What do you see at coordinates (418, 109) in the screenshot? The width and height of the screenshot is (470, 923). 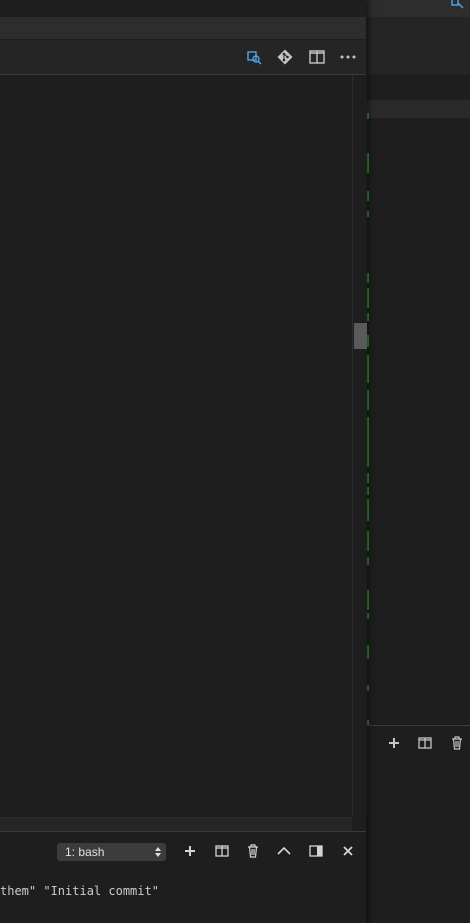 I see `background-current-line` at bounding box center [418, 109].